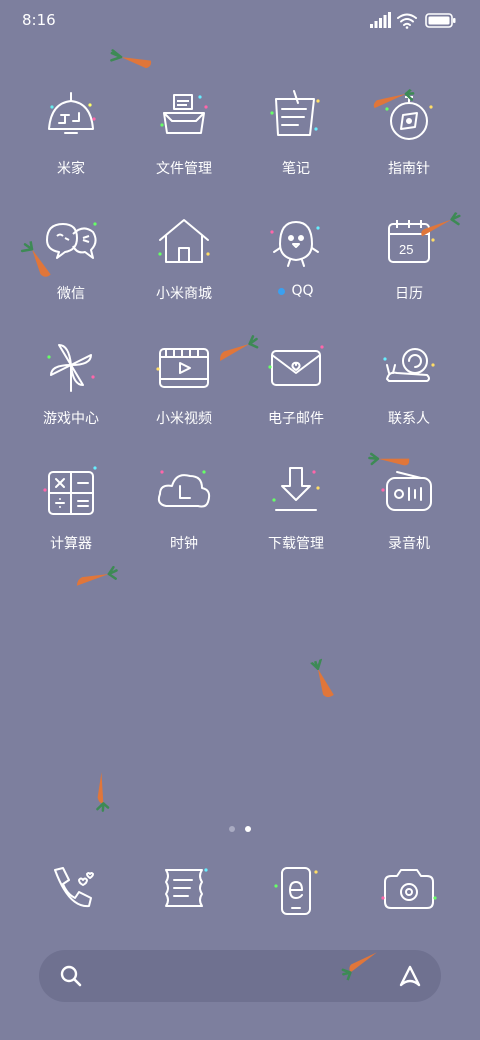 Image resolution: width=480 pixels, height=1040 pixels. I want to click on app-download-manager: 下载管理, so click(296, 515).